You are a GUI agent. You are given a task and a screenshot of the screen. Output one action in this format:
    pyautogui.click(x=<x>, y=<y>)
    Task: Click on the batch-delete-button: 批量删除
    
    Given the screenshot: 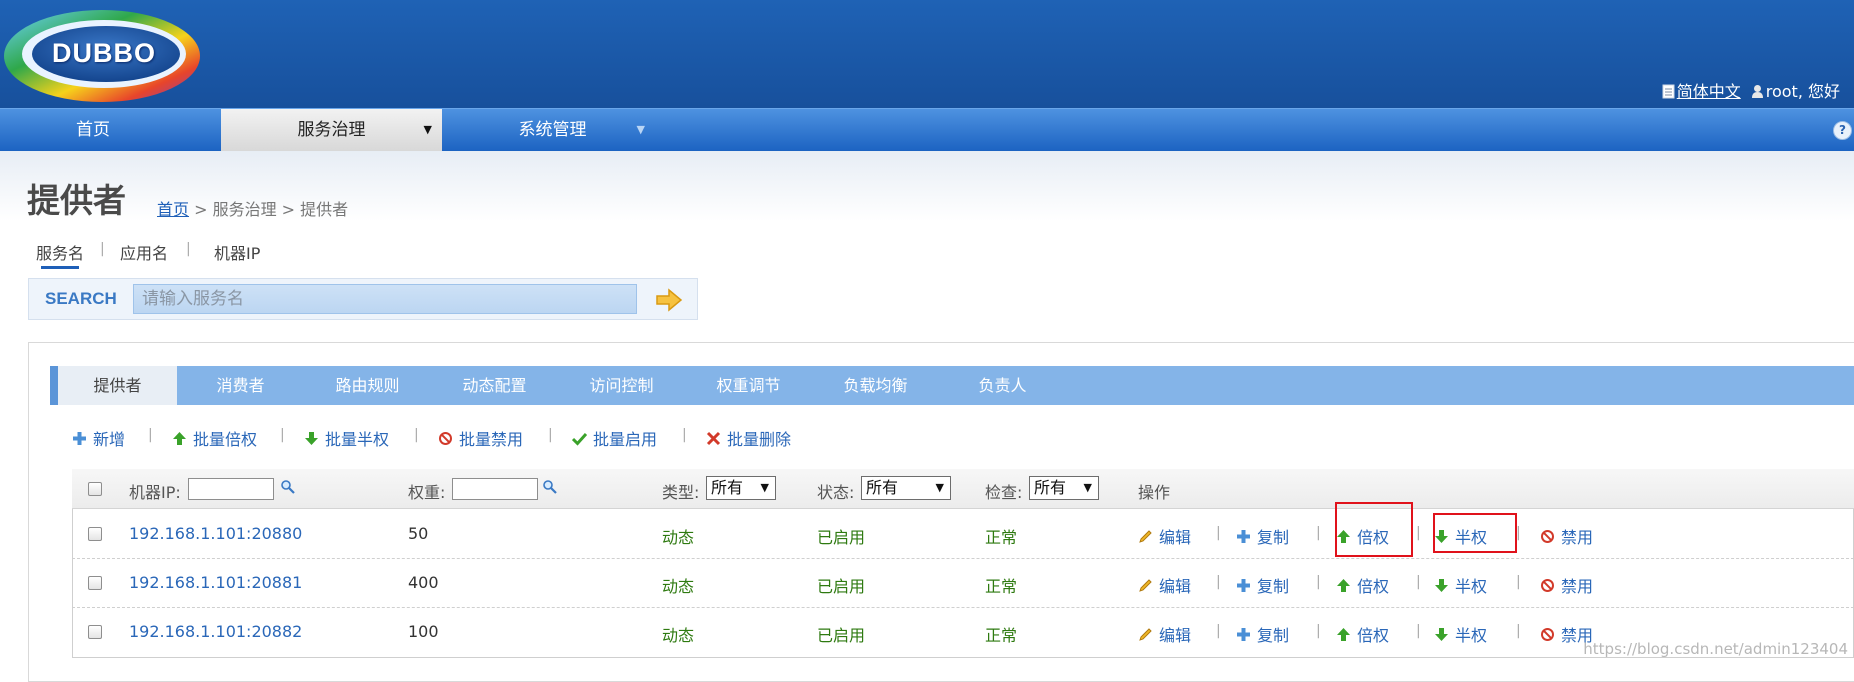 What is the action you would take?
    pyautogui.click(x=748, y=438)
    